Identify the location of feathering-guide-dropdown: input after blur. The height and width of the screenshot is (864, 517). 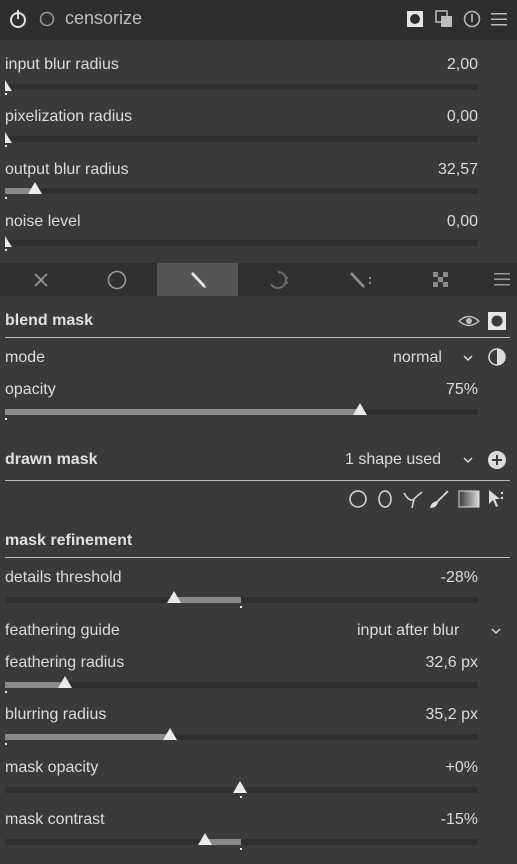
(408, 631).